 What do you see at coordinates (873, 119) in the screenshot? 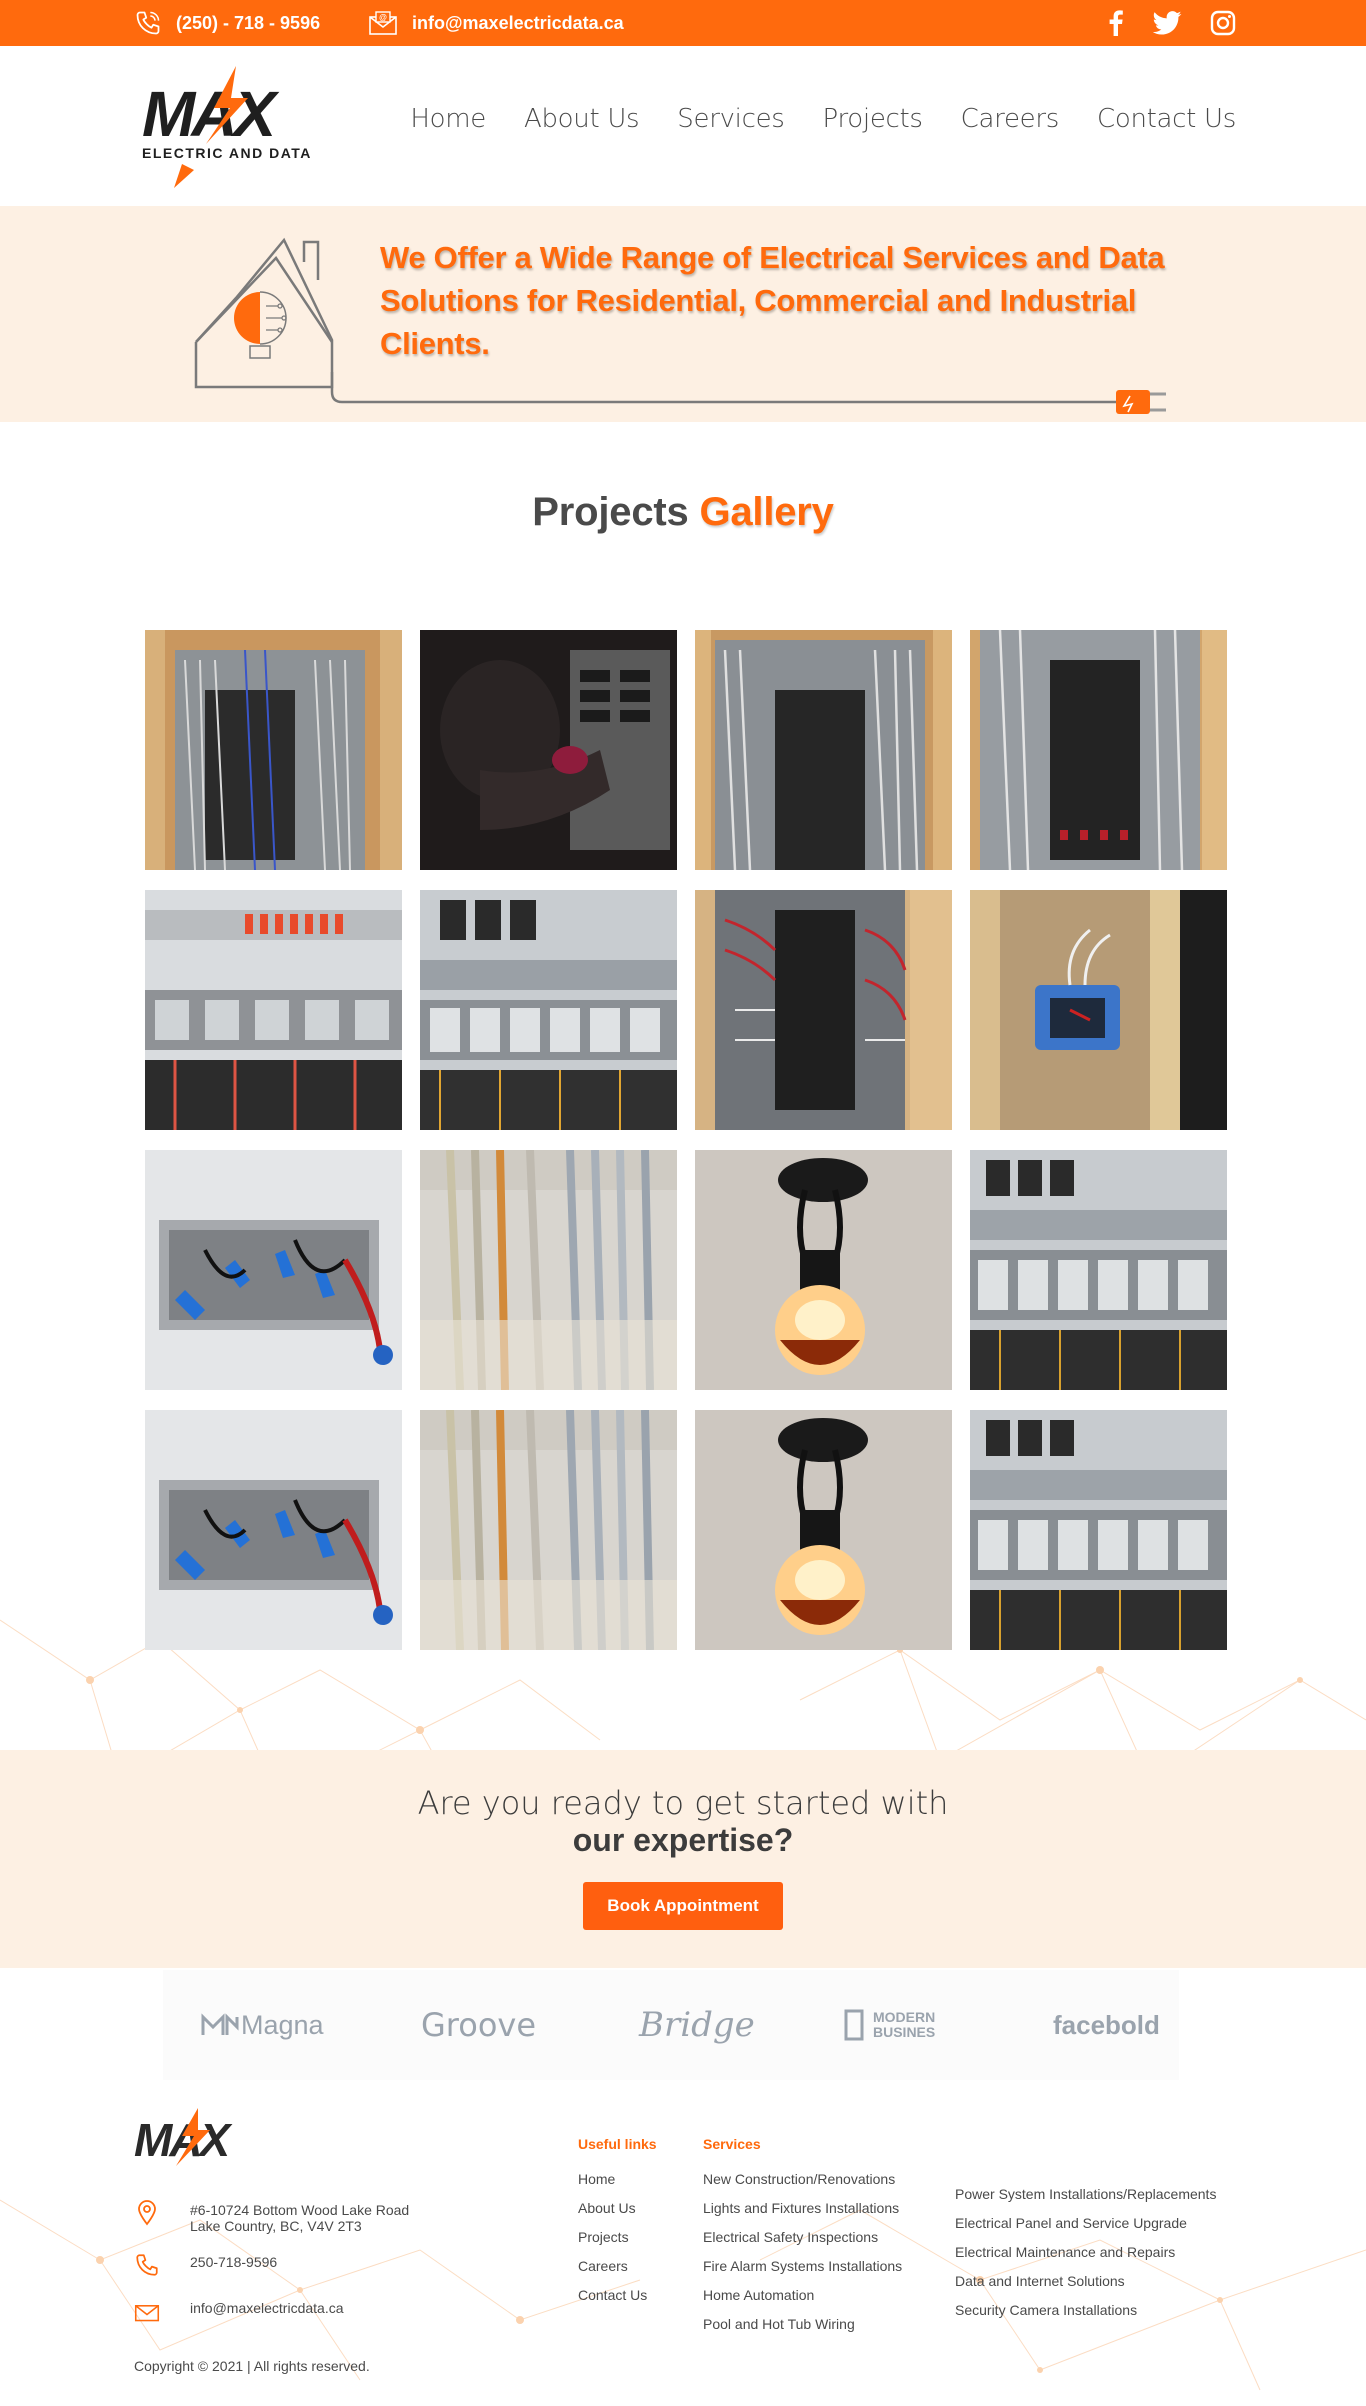
I see `nav-projects: Projects` at bounding box center [873, 119].